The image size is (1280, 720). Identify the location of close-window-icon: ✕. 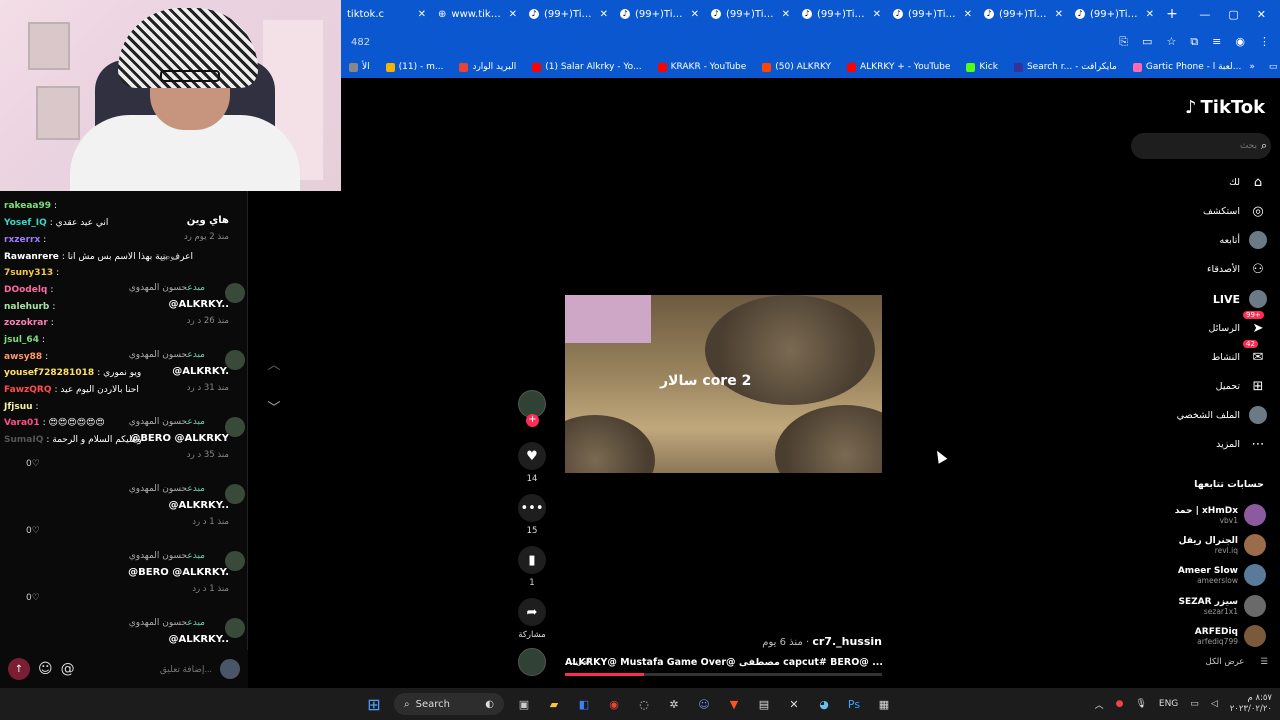
(1261, 14).